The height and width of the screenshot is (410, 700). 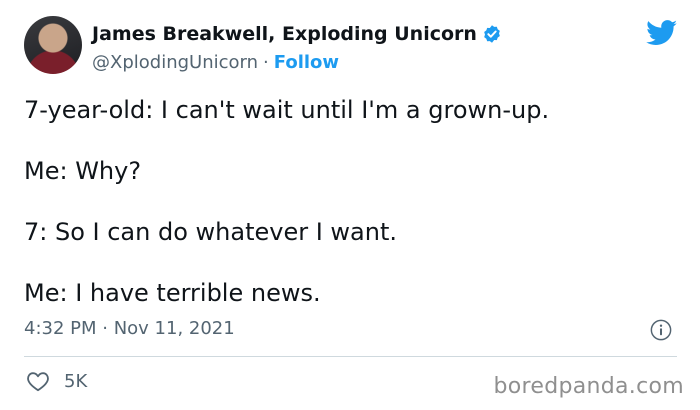 I want to click on author-handle: @XplodingUnicorn, so click(x=175, y=62).